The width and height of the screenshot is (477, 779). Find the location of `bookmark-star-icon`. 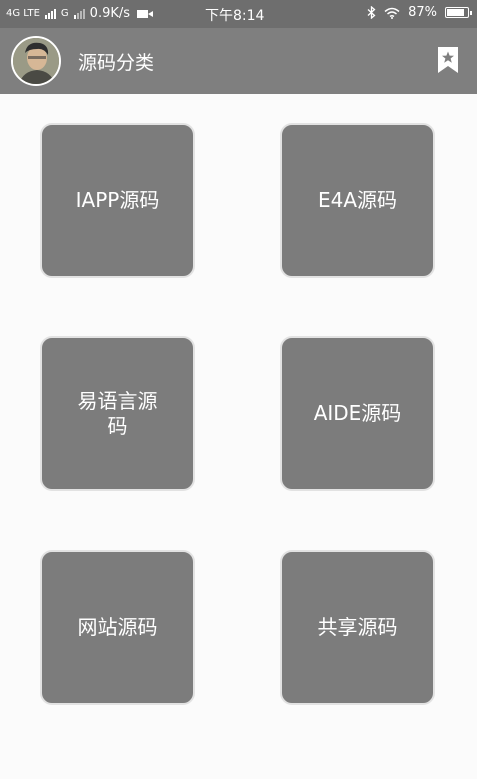

bookmark-star-icon is located at coordinates (448, 60).